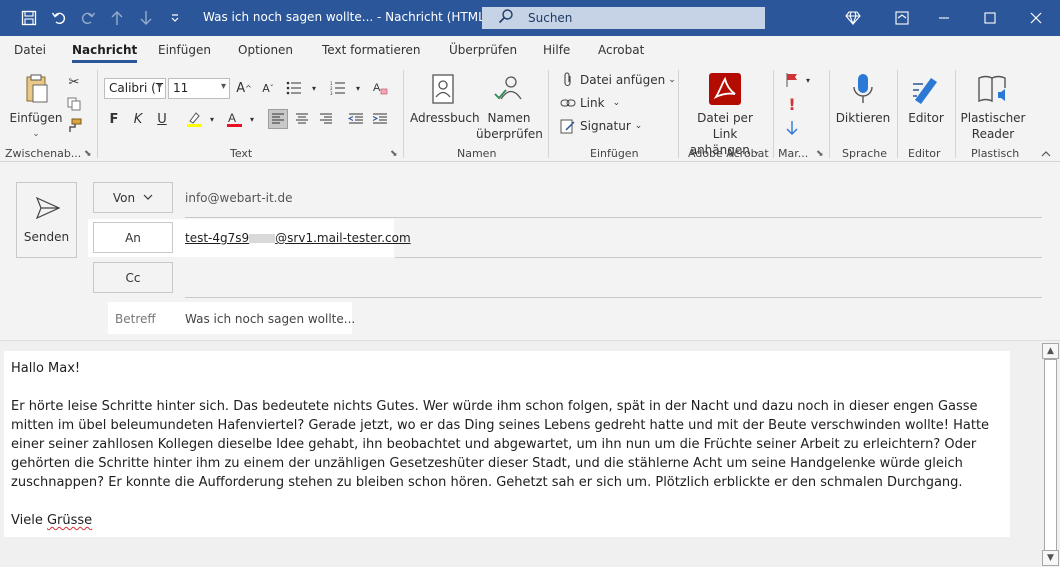 The height and width of the screenshot is (567, 1060). What do you see at coordinates (194, 119) in the screenshot?
I see `highlighter-icon` at bounding box center [194, 119].